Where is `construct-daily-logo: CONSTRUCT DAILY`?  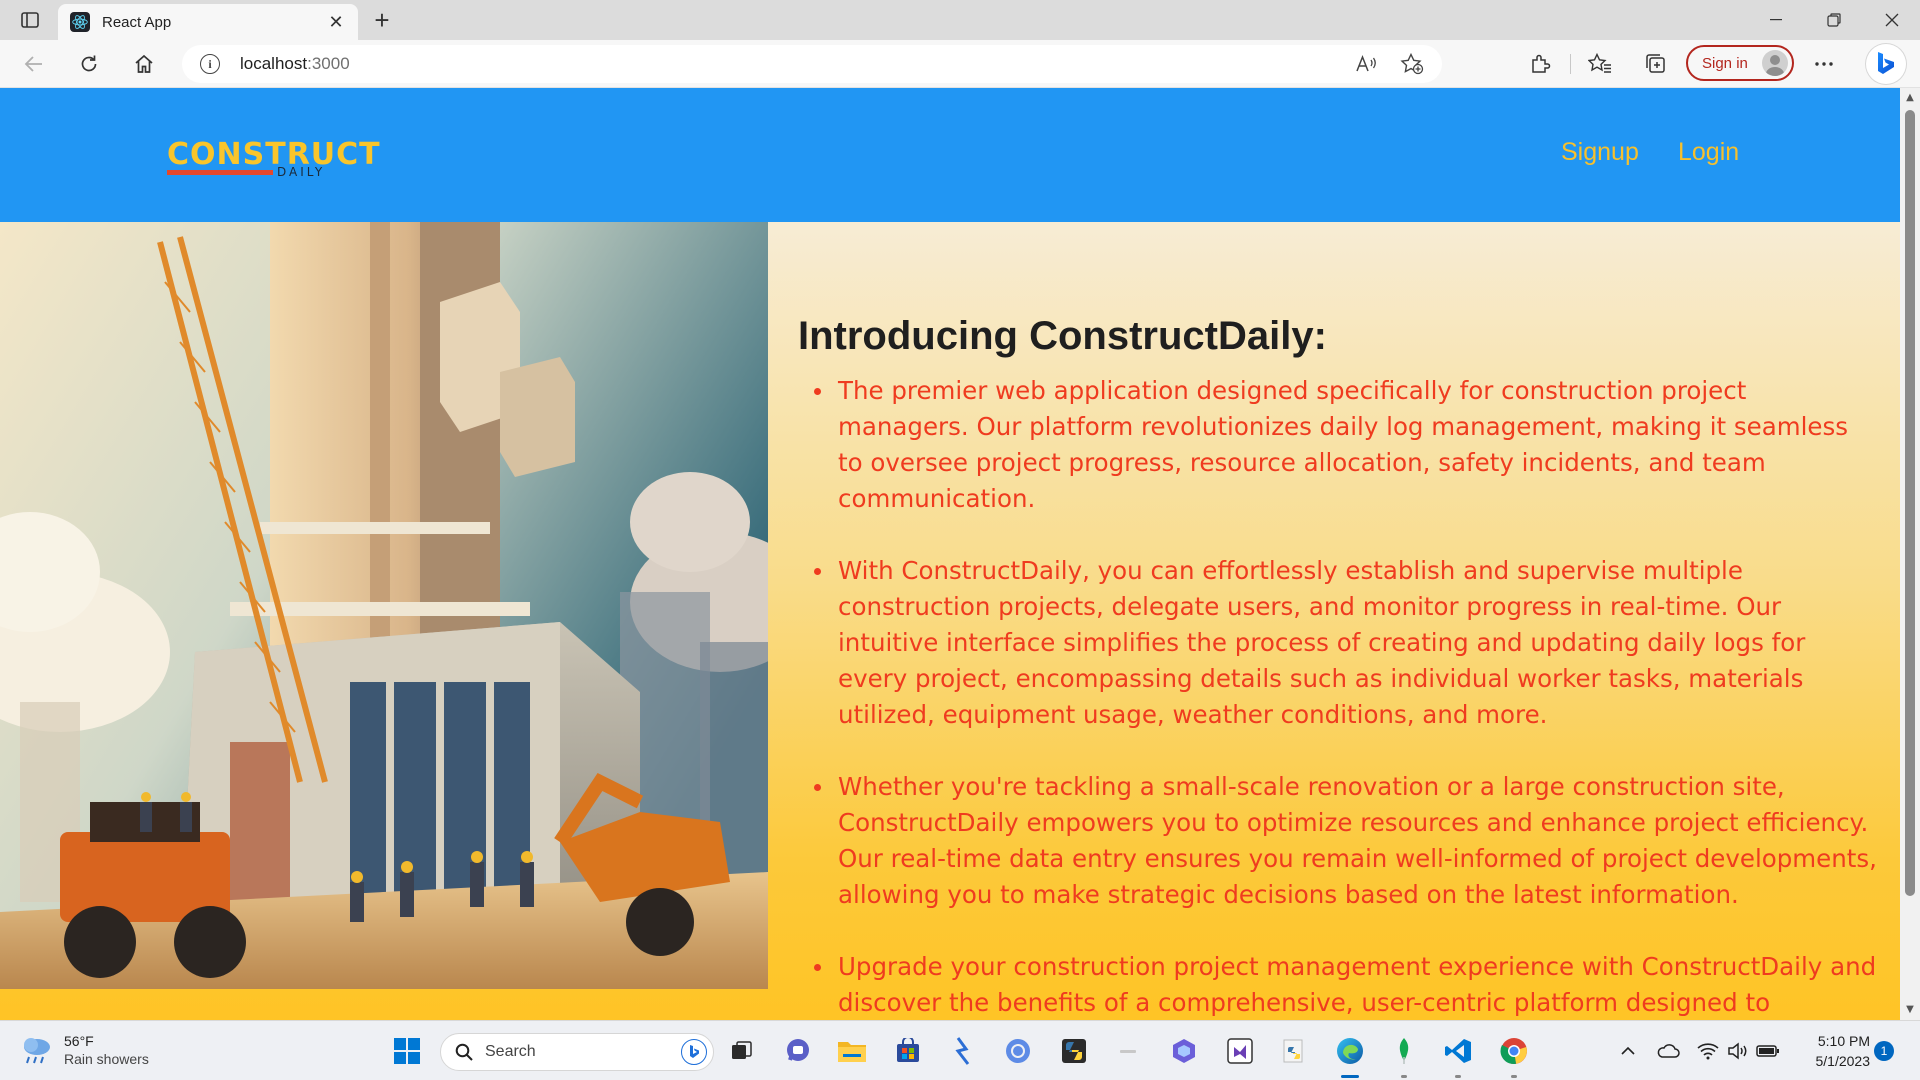
construct-daily-logo: CONSTRUCT DAILY is located at coordinates (273, 160).